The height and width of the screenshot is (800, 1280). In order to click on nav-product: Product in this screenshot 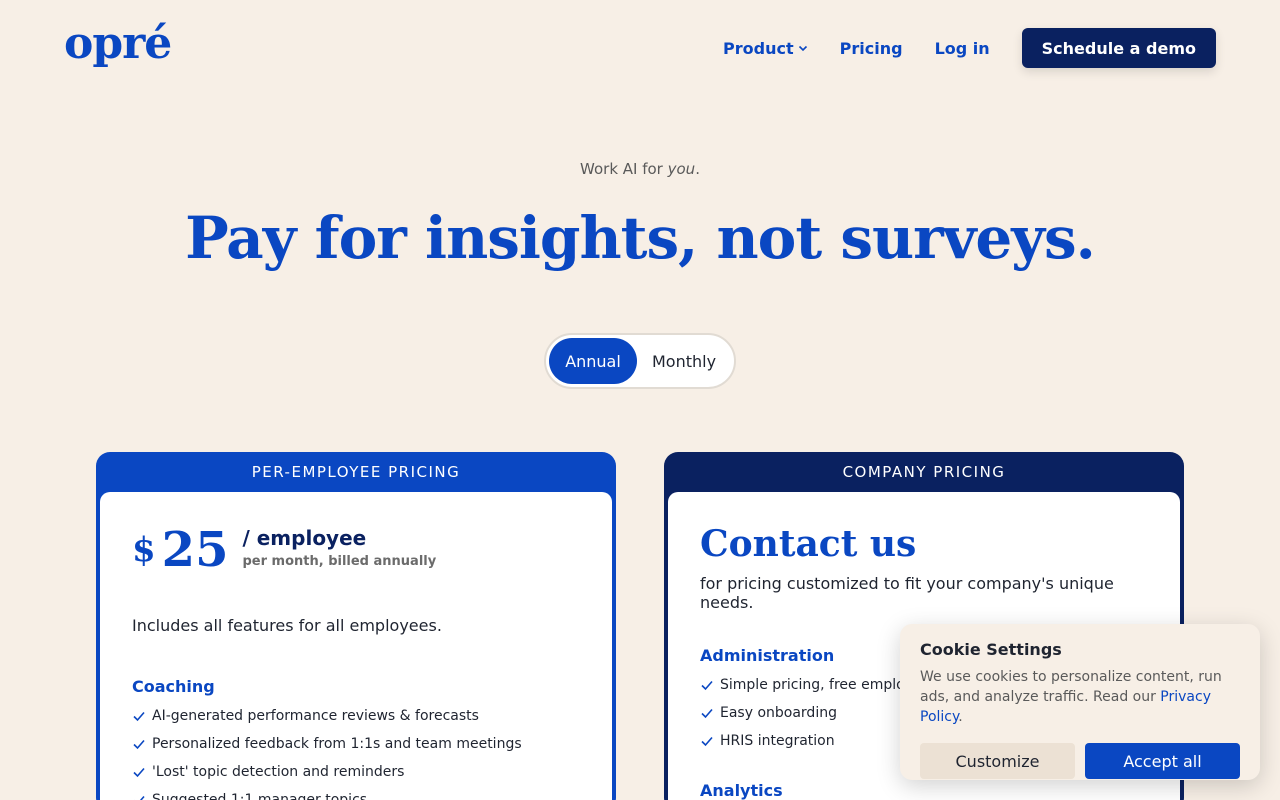, I will do `click(765, 48)`.